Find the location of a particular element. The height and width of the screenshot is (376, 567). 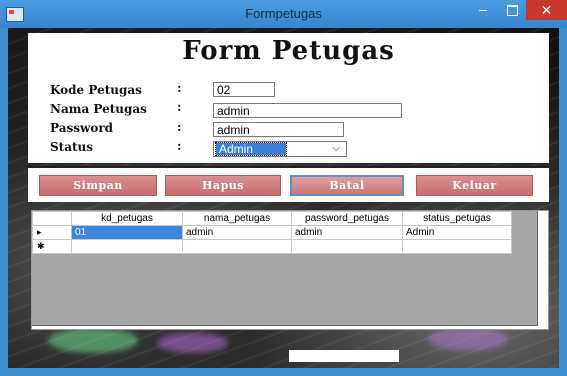

nama-petugas-colon: : is located at coordinates (179, 107).